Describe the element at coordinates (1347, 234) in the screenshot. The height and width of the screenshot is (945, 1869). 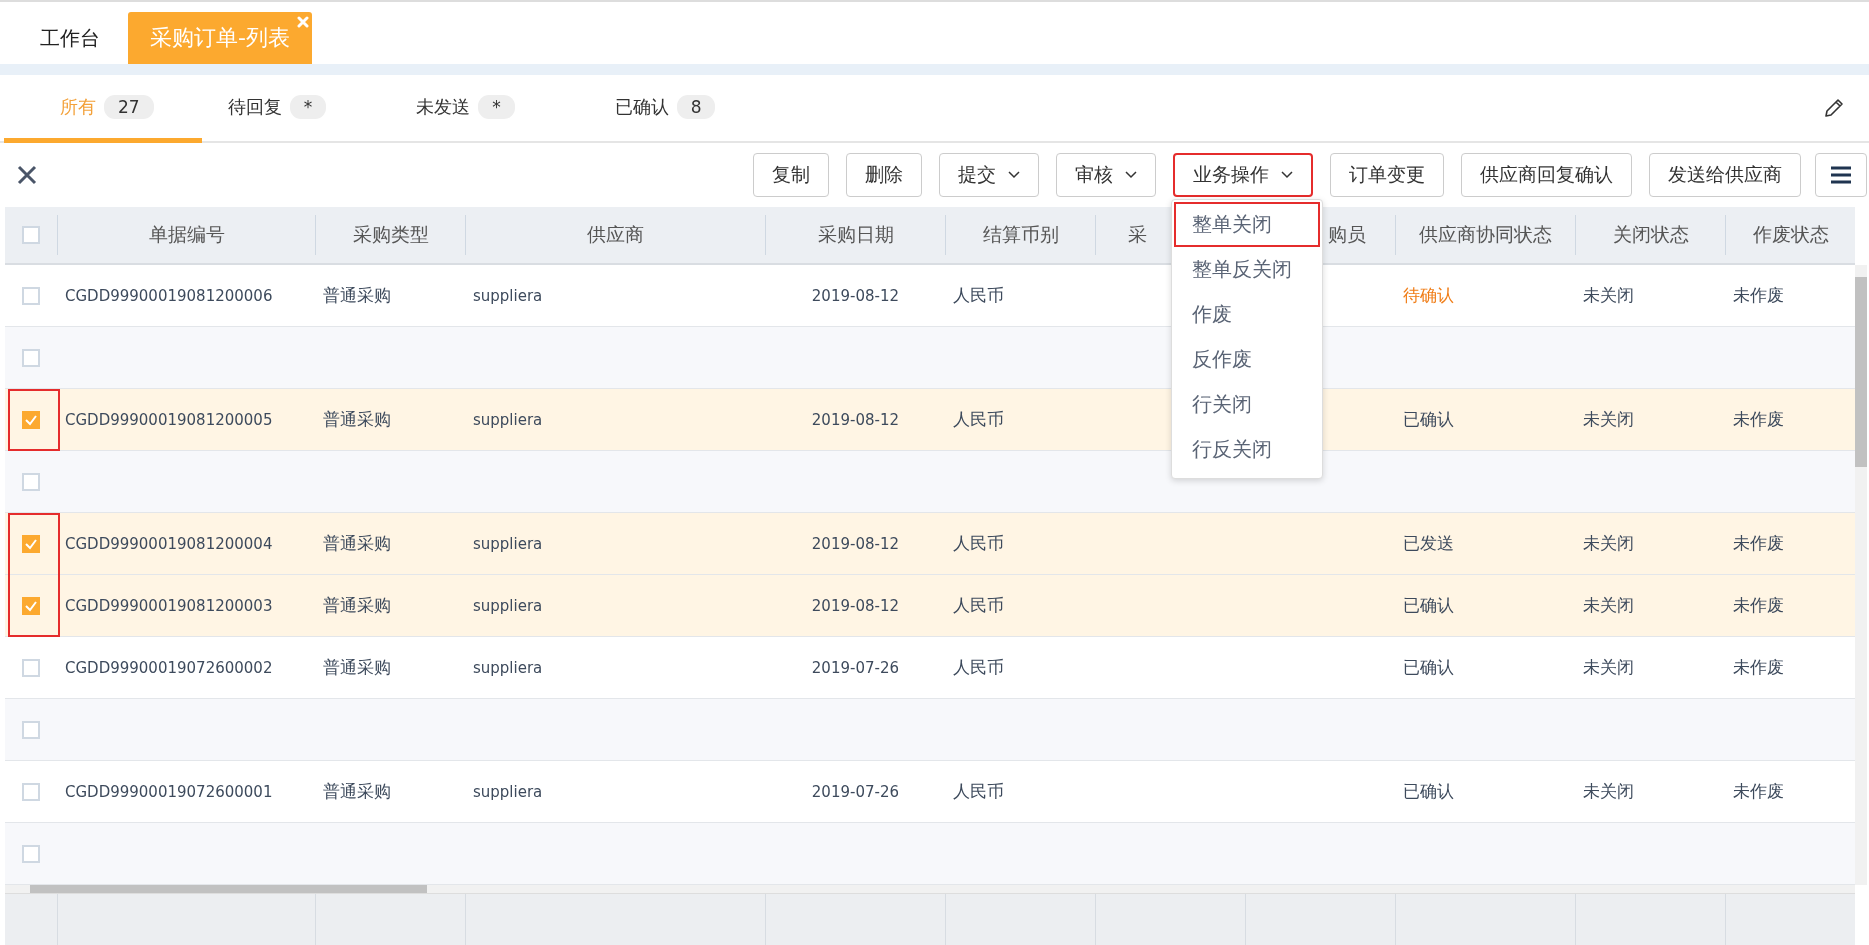
I see `column-header: 购员` at that location.